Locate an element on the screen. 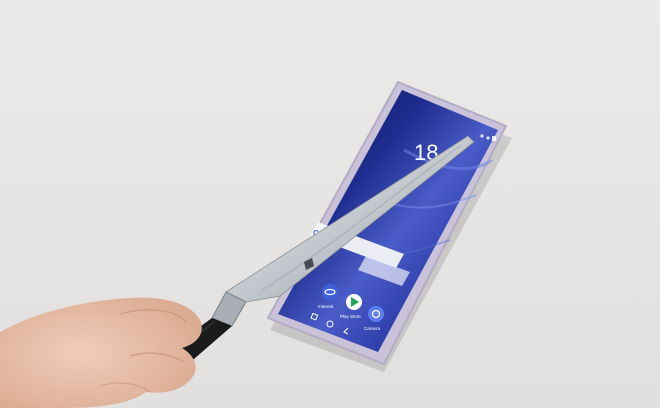 This screenshot has width=660, height=408. camera-icon is located at coordinates (376, 314).